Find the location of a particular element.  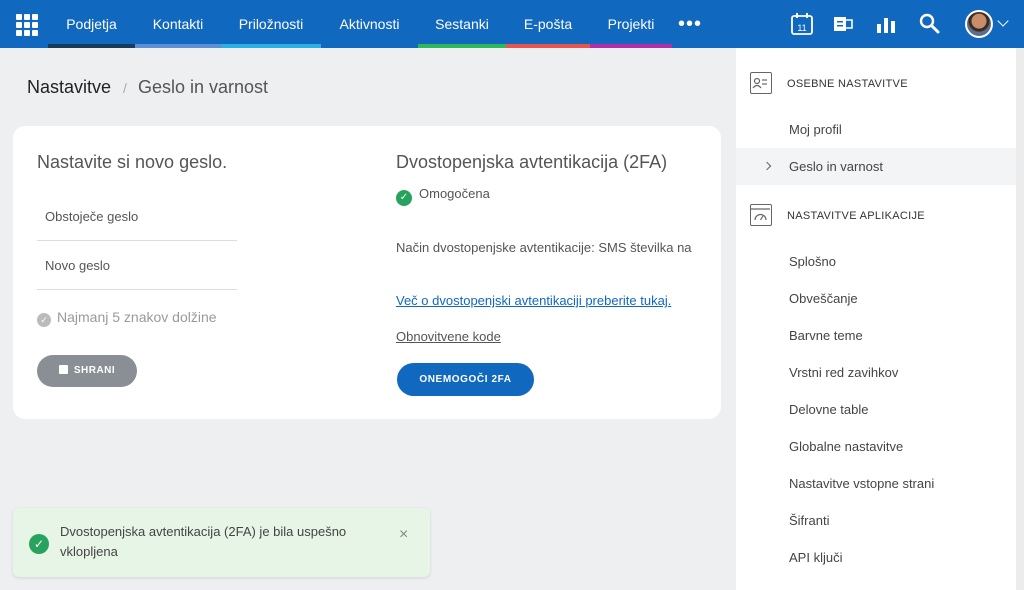

disable-2fa-button: ONEMOGOČI 2FA is located at coordinates (465, 379).